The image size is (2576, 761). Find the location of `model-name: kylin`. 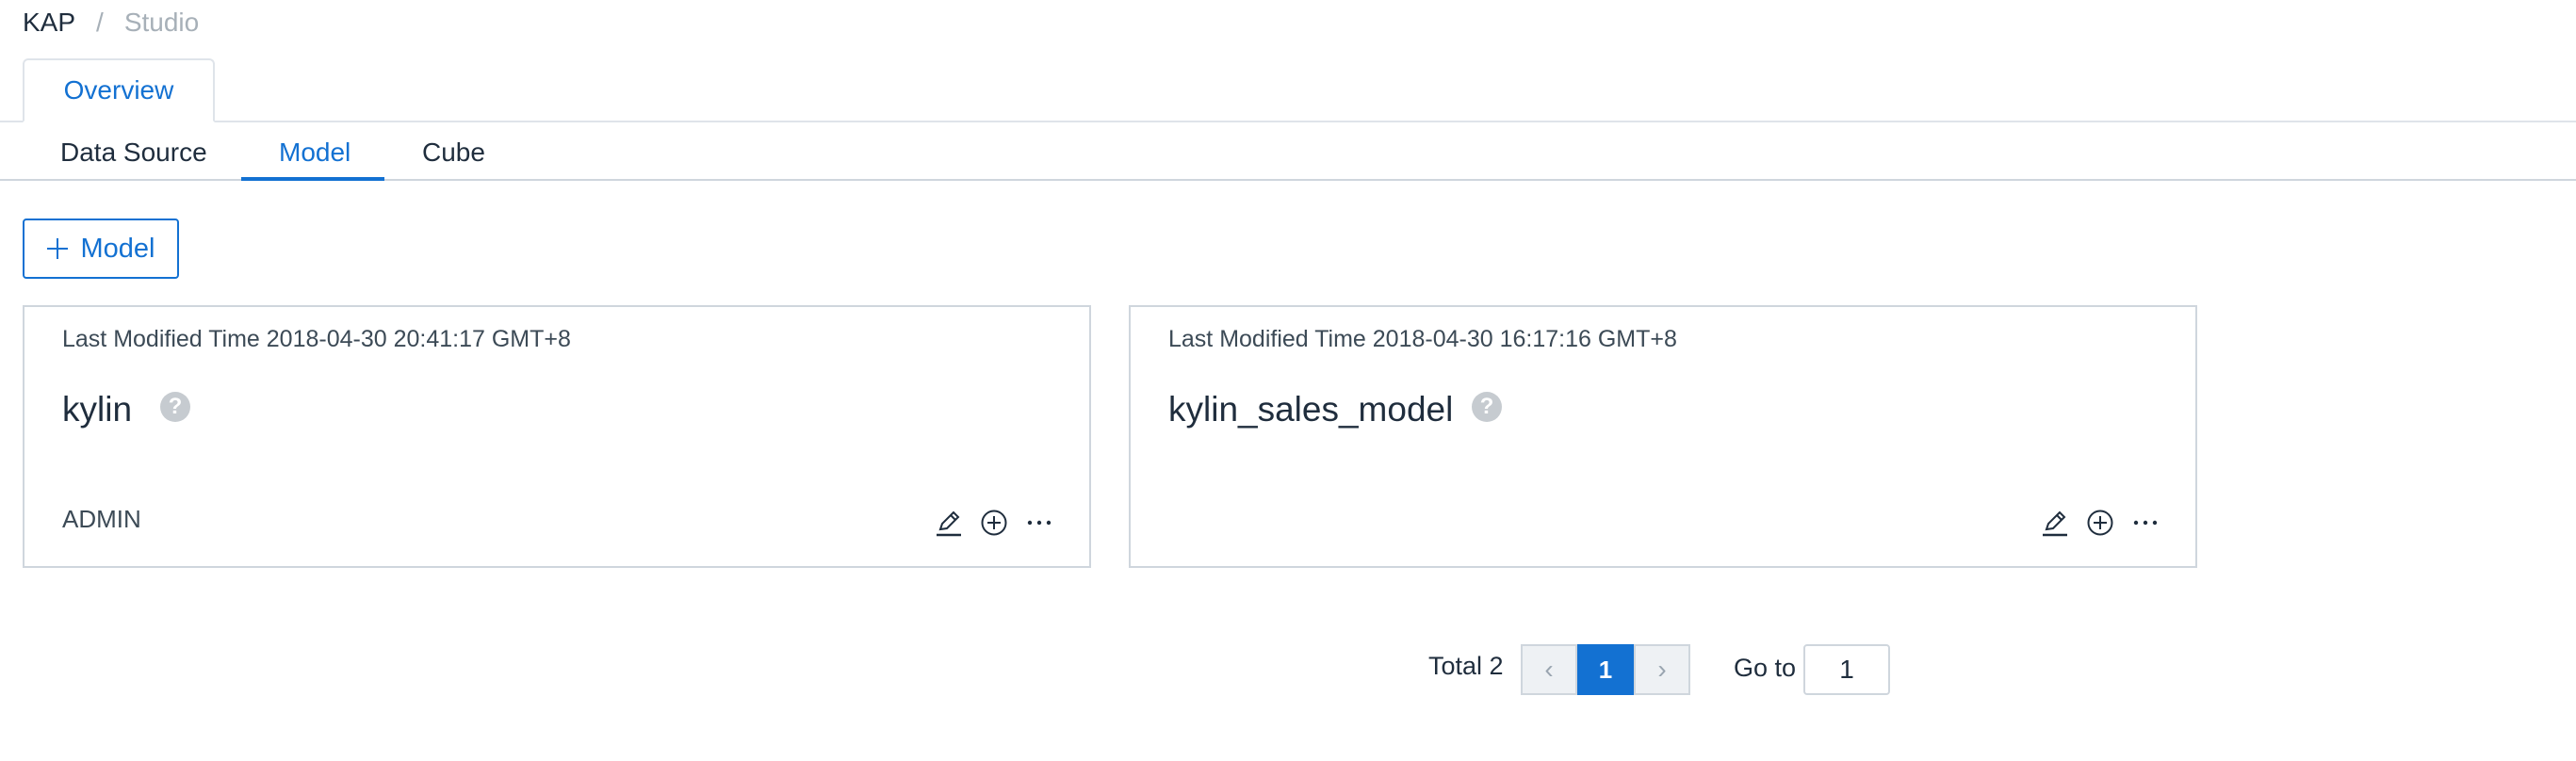

model-name: kylin is located at coordinates (97, 409).